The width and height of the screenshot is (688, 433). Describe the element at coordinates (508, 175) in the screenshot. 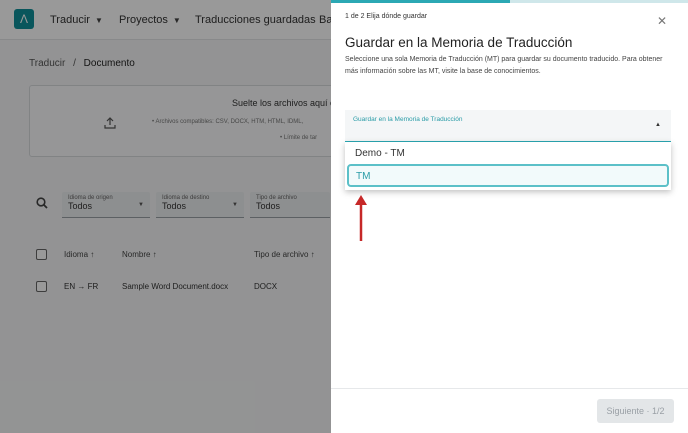

I see `option-tm: TM` at that location.